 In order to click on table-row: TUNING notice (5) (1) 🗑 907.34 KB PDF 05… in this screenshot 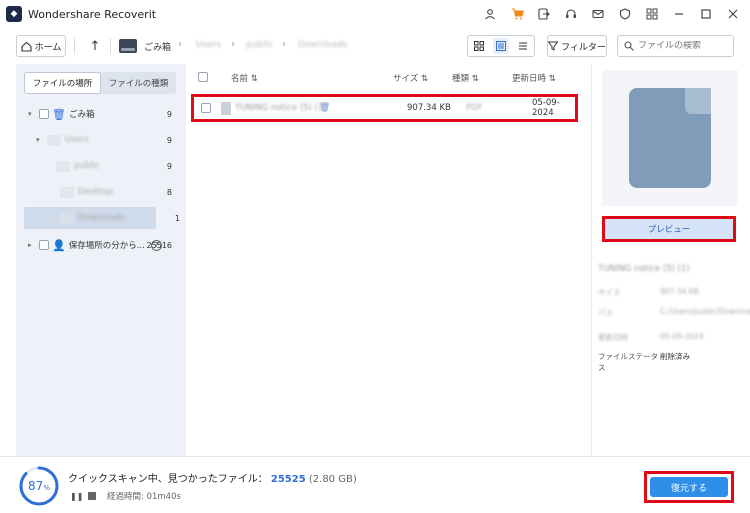, I will do `click(384, 108)`.